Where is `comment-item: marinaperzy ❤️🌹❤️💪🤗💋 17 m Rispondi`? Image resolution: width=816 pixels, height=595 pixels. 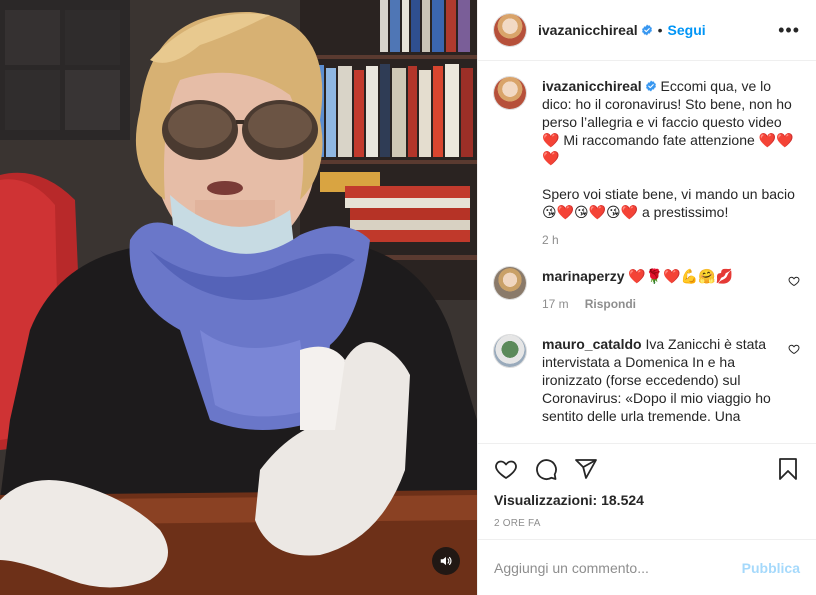
comment-item: marinaperzy ❤️🌹❤️💪🤗💋 17 m Rispondi is located at coordinates (647, 290).